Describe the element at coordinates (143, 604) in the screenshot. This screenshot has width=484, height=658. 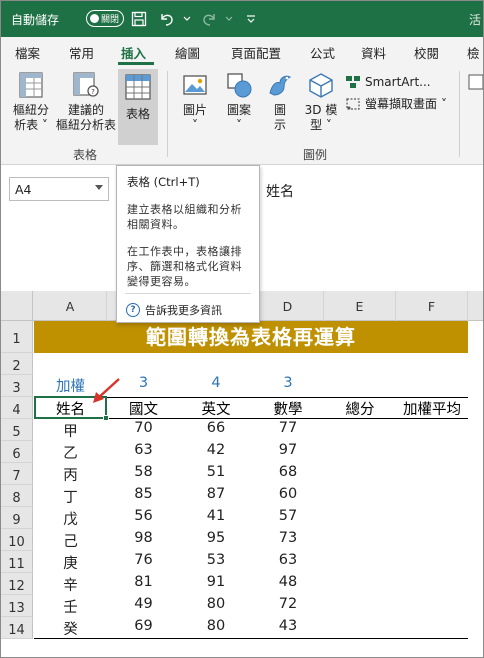
I see `data-cell-chinese: 49` at that location.